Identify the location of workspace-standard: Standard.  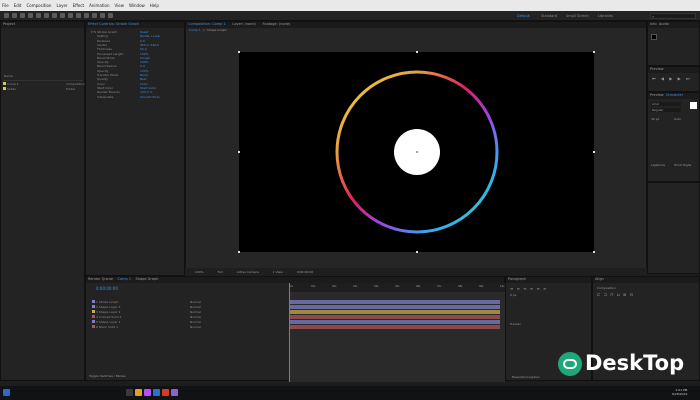
(549, 16).